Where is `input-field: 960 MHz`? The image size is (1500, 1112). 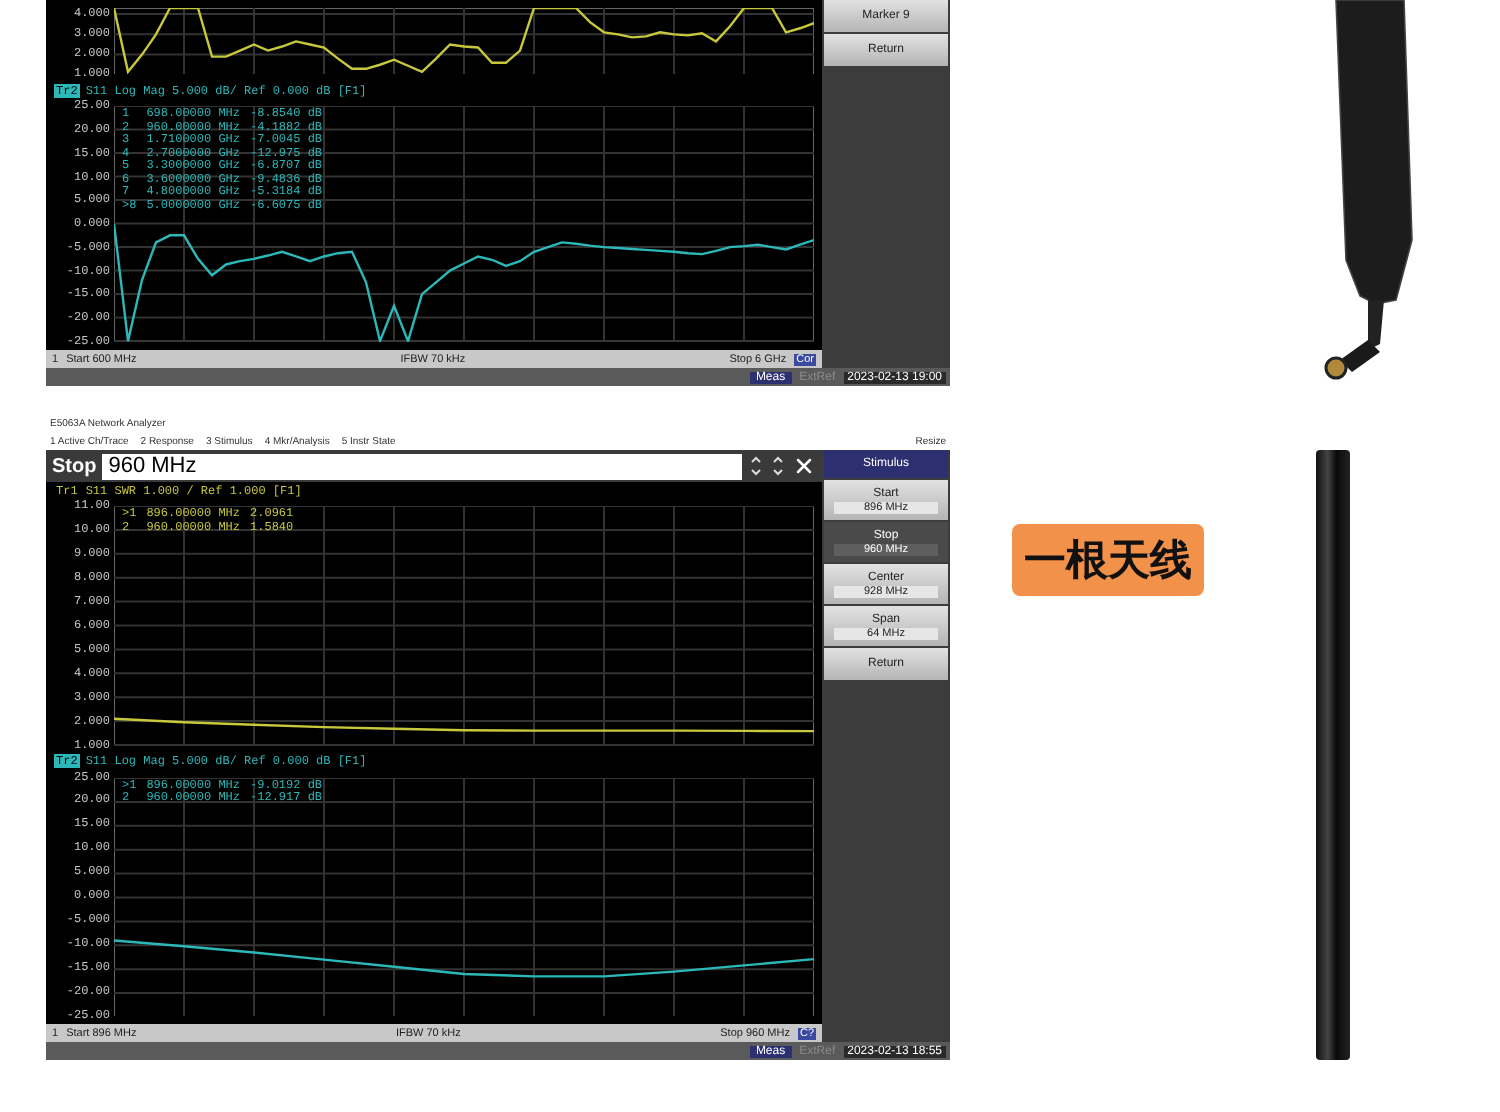 input-field: 960 MHz is located at coordinates (422, 466).